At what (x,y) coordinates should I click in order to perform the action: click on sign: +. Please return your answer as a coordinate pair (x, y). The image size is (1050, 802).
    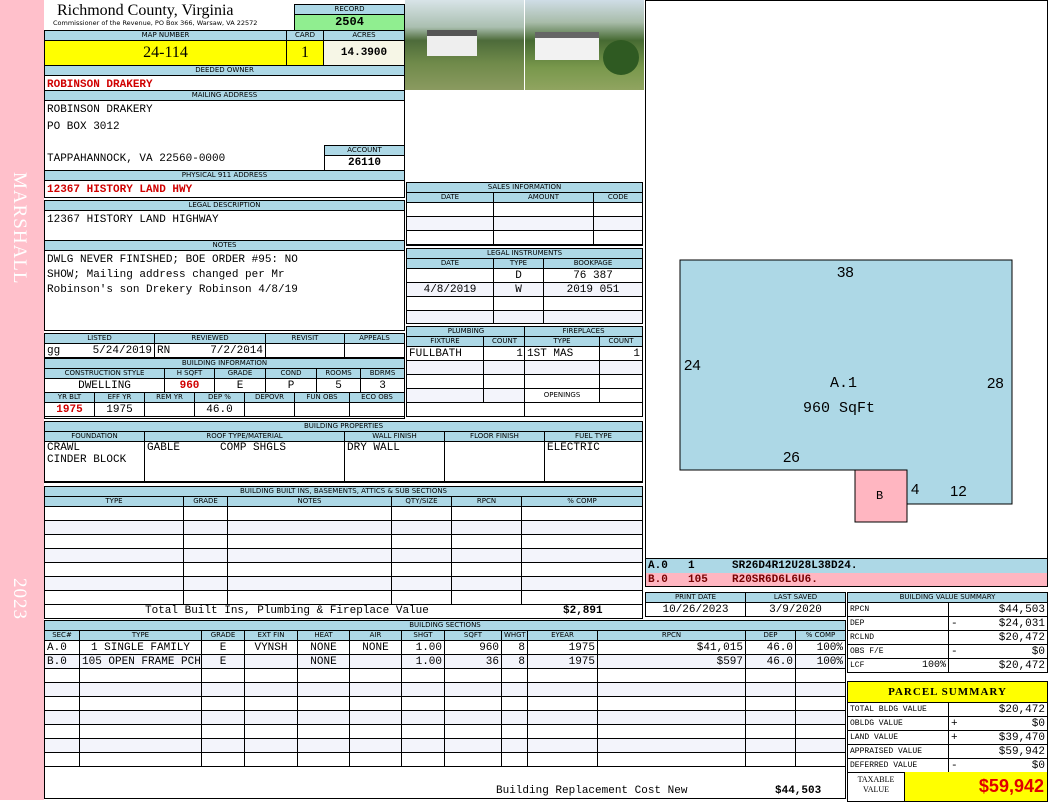
    Looking at the image, I should click on (954, 737).